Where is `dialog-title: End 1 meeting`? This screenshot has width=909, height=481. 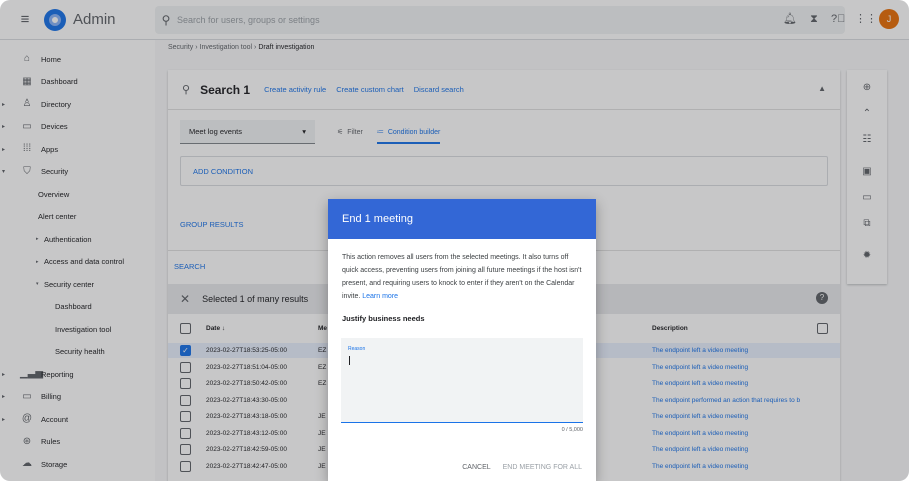
dialog-title: End 1 meeting is located at coordinates (462, 219).